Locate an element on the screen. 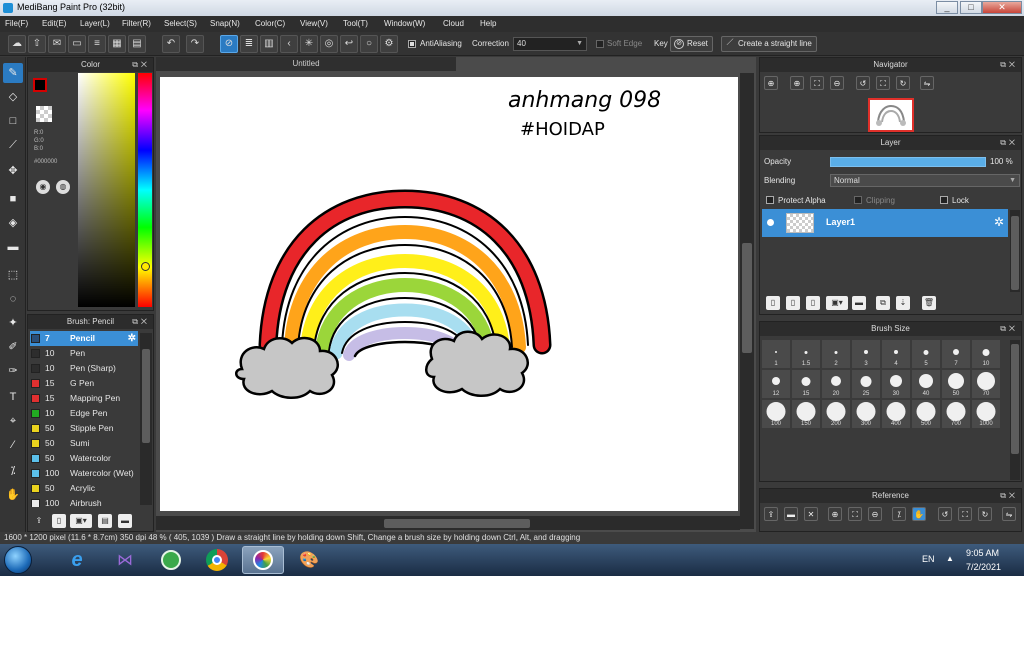  brush-size-cell: 40 is located at coordinates (926, 384).